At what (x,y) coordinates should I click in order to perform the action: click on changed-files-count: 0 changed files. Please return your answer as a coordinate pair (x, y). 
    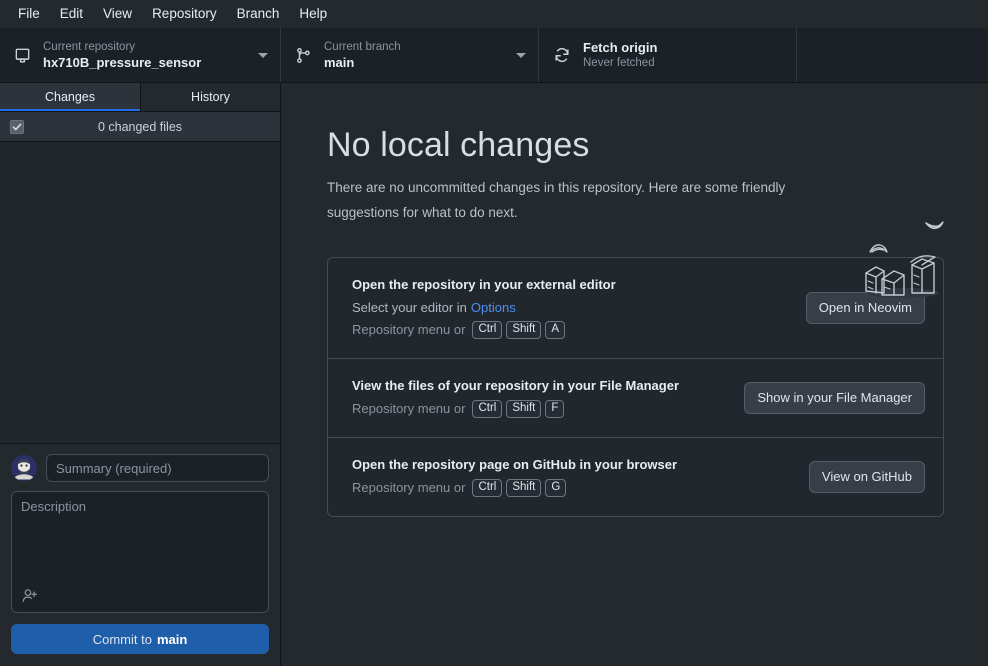
    Looking at the image, I should click on (140, 126).